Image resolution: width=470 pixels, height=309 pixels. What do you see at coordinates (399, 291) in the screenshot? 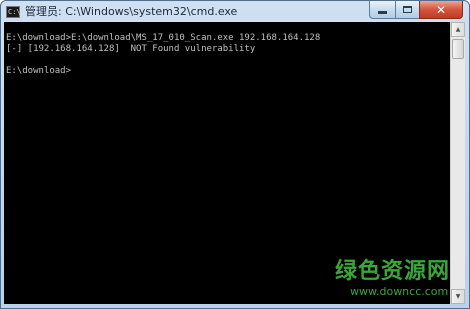
I see `watermark-url: www.downcc.com` at bounding box center [399, 291].